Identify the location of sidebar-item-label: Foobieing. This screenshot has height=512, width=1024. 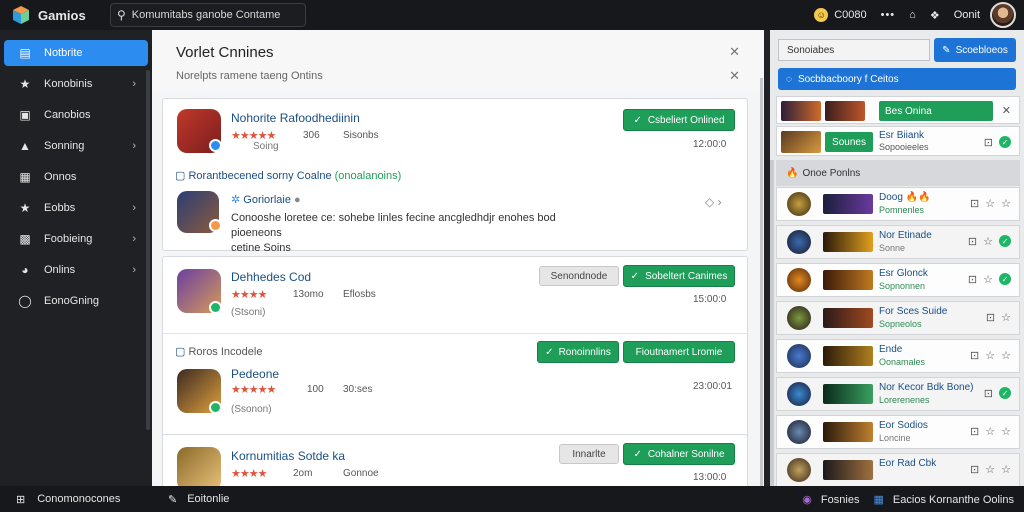
(68, 239).